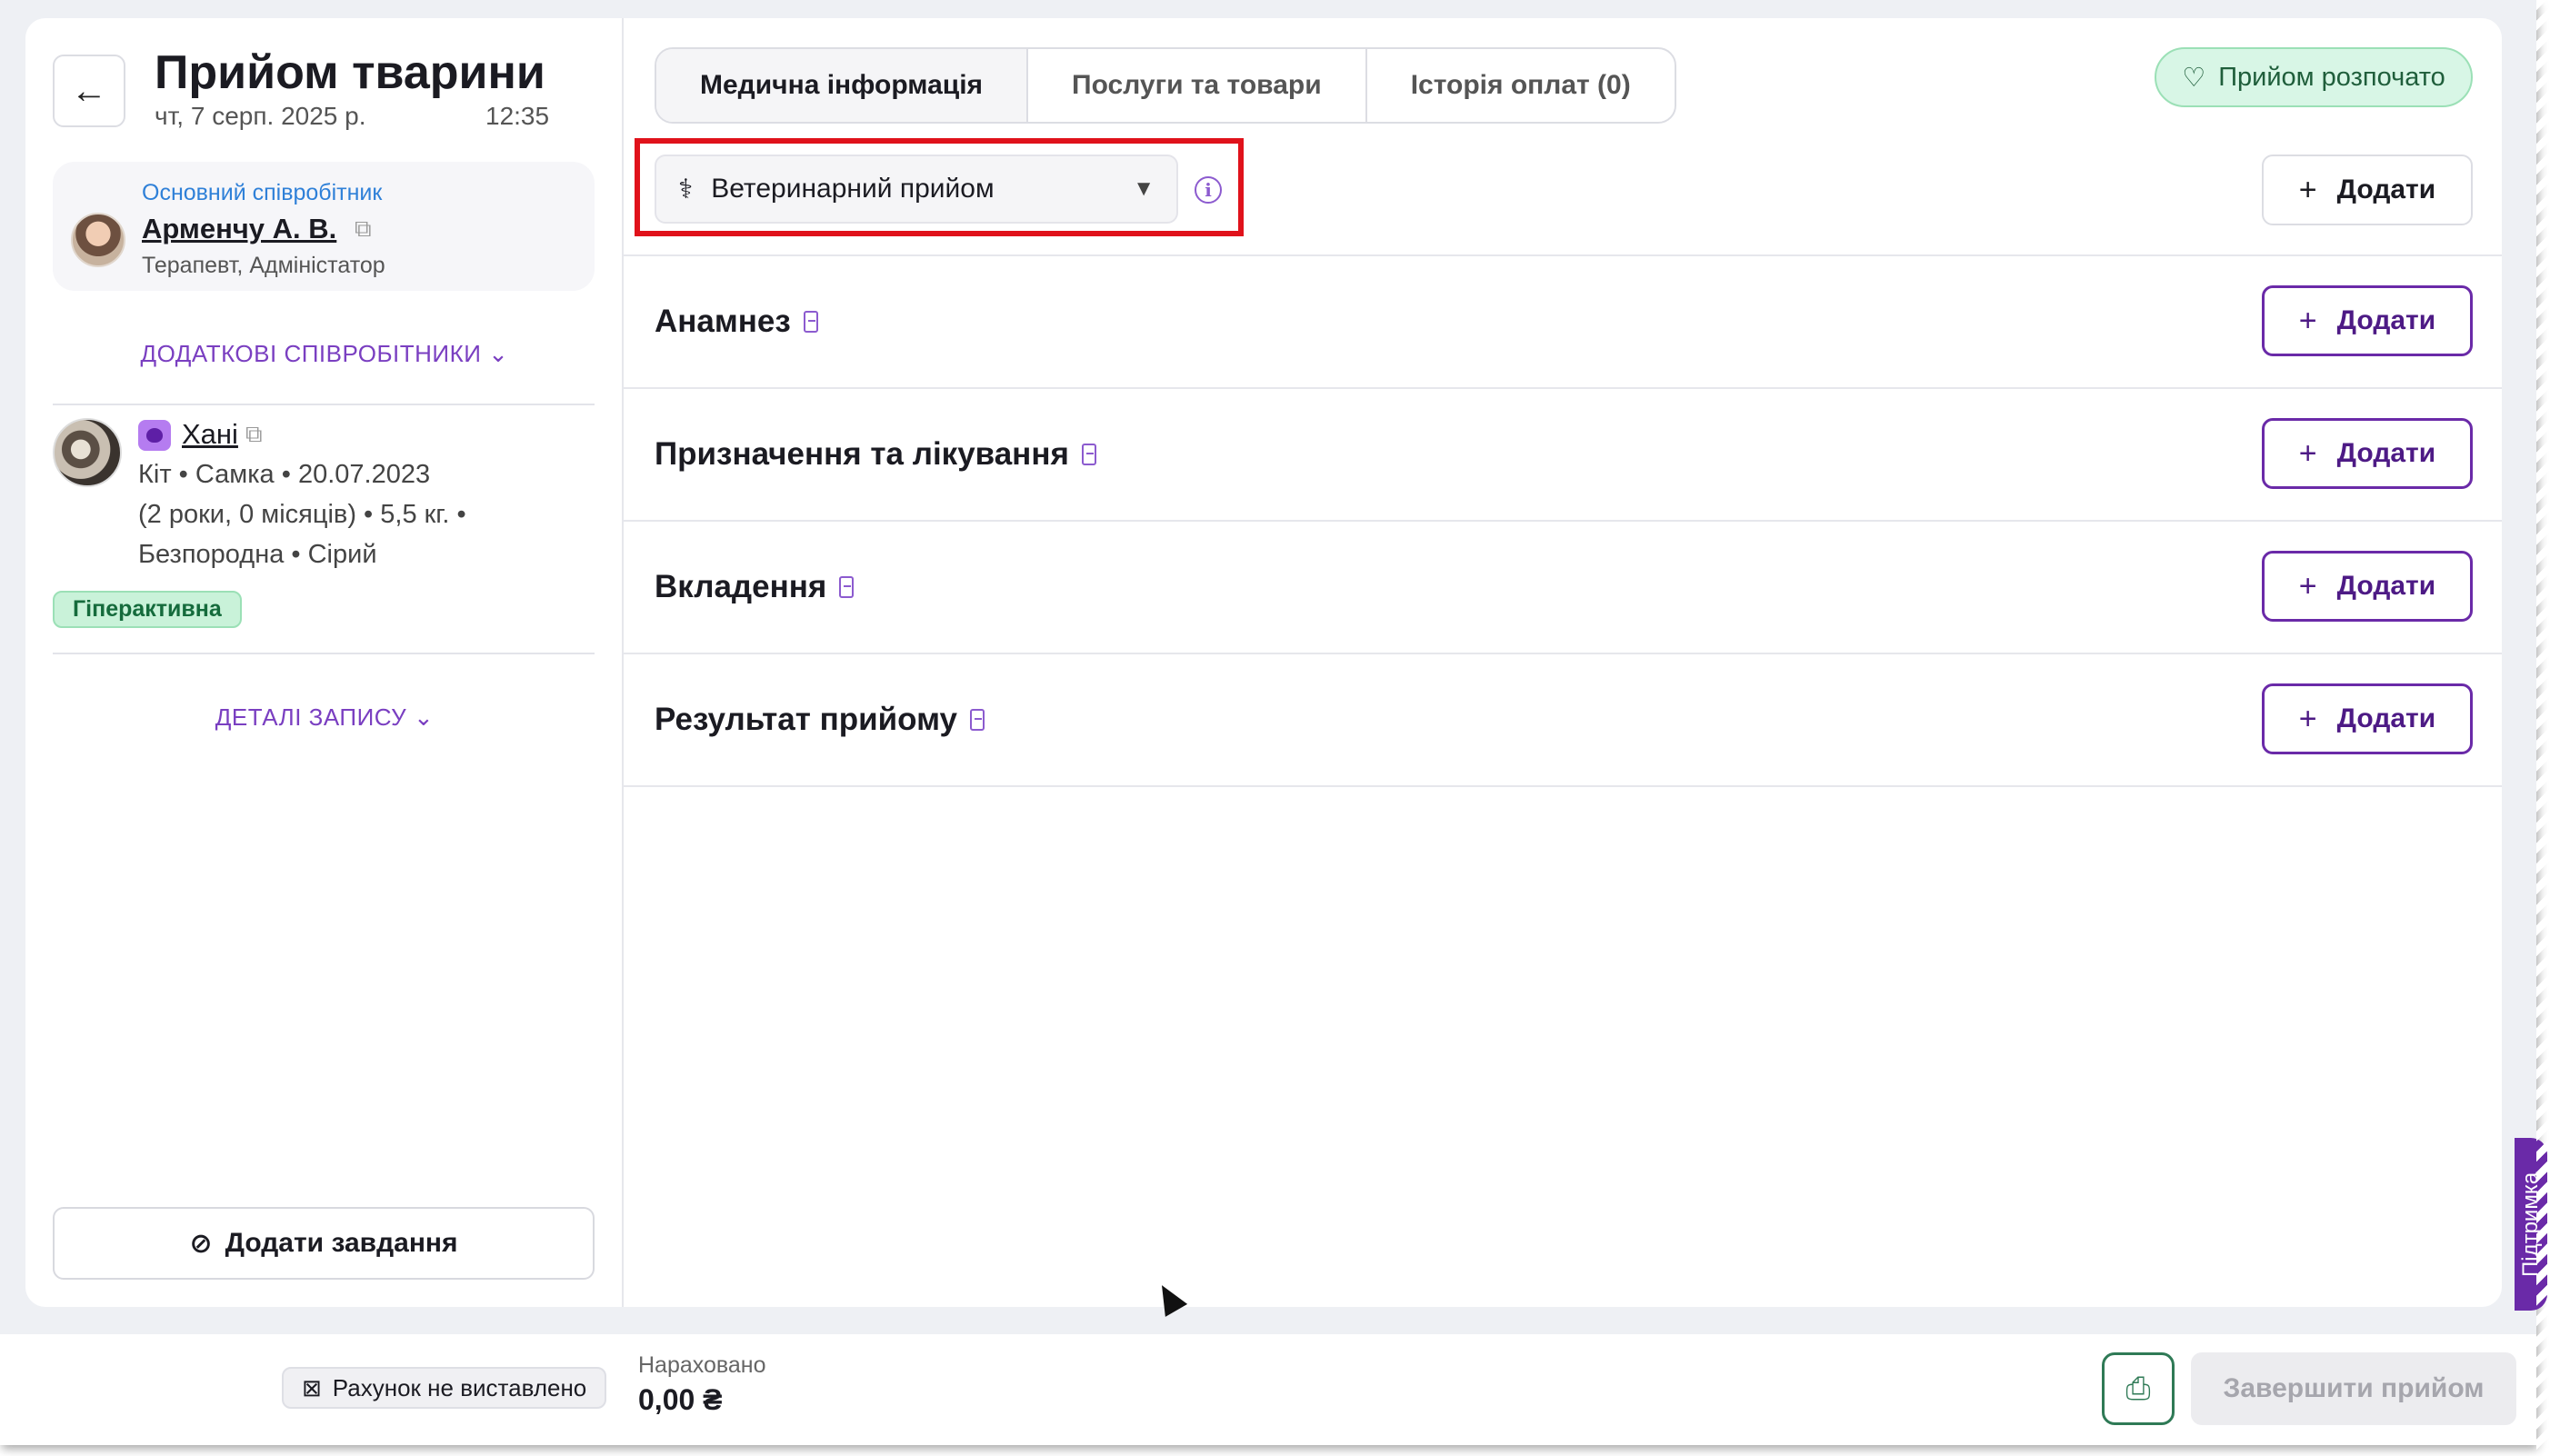 The width and height of the screenshot is (2560, 1456). Describe the element at coordinates (302, 514) in the screenshot. I see `pet-info-line: (2 роки, 0 місяців) • 5,5 кг. •` at that location.